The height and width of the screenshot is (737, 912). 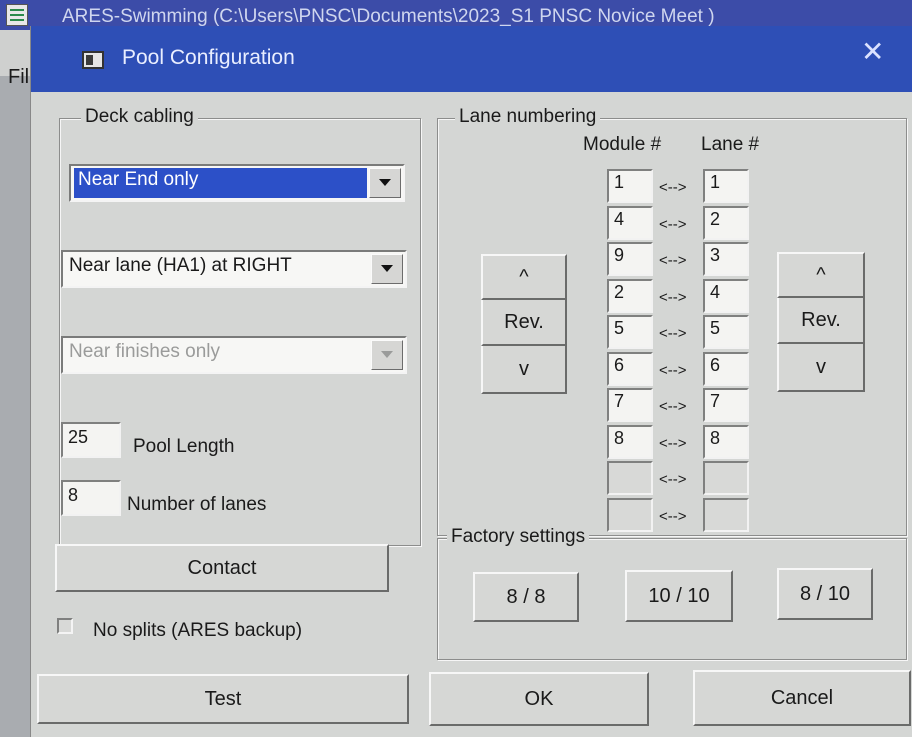 What do you see at coordinates (726, 223) in the screenshot?
I see `lane-number-field: 2` at bounding box center [726, 223].